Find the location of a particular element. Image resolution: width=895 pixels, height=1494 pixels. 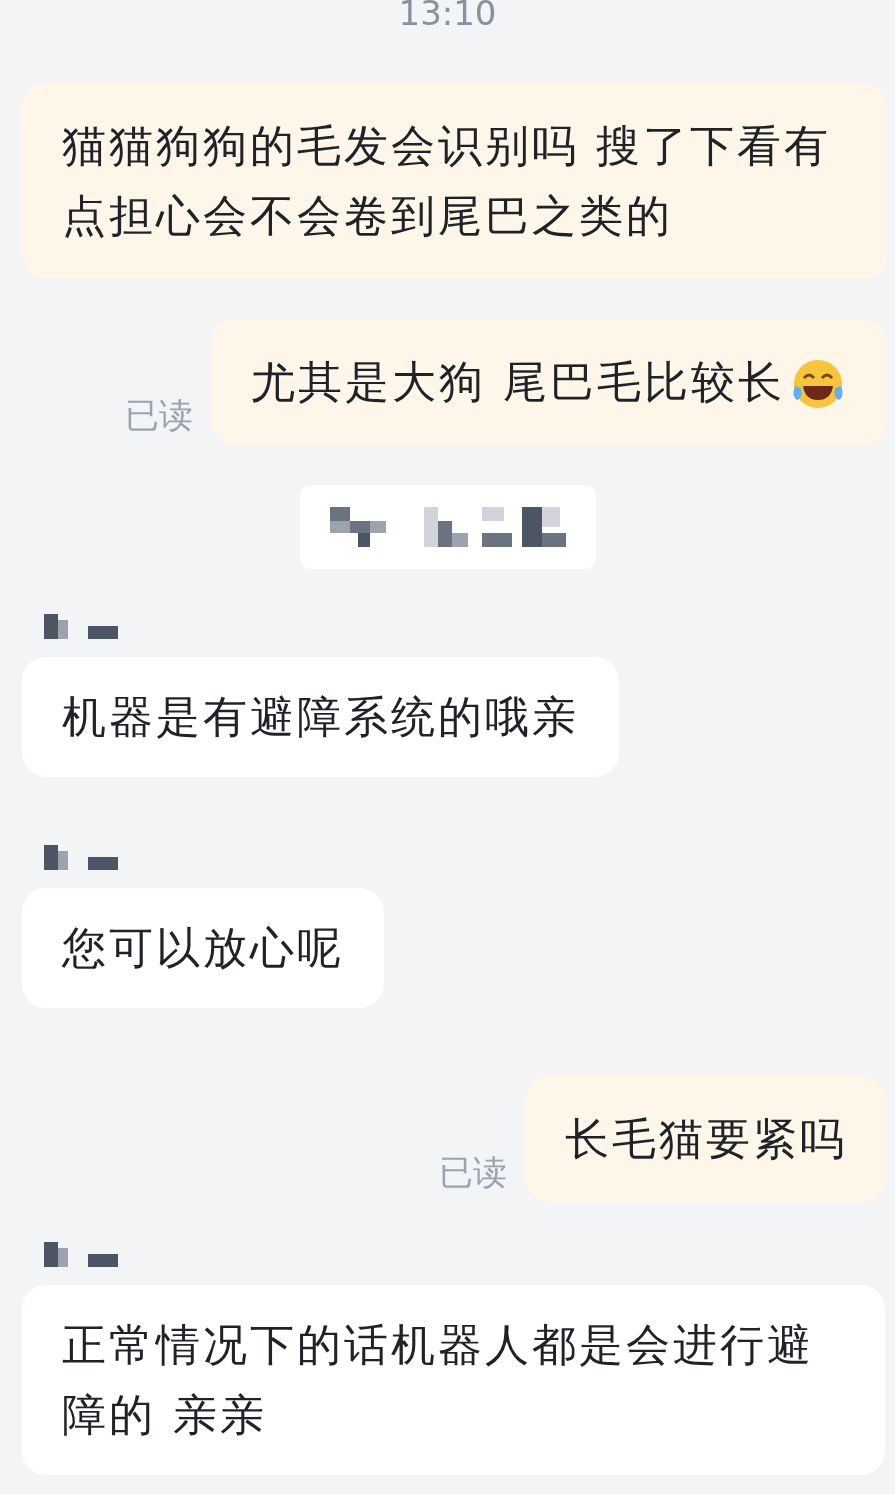

message-text: 正常情况下的话机器人都是会进行避障的 亲亲 is located at coordinates (438, 1379).